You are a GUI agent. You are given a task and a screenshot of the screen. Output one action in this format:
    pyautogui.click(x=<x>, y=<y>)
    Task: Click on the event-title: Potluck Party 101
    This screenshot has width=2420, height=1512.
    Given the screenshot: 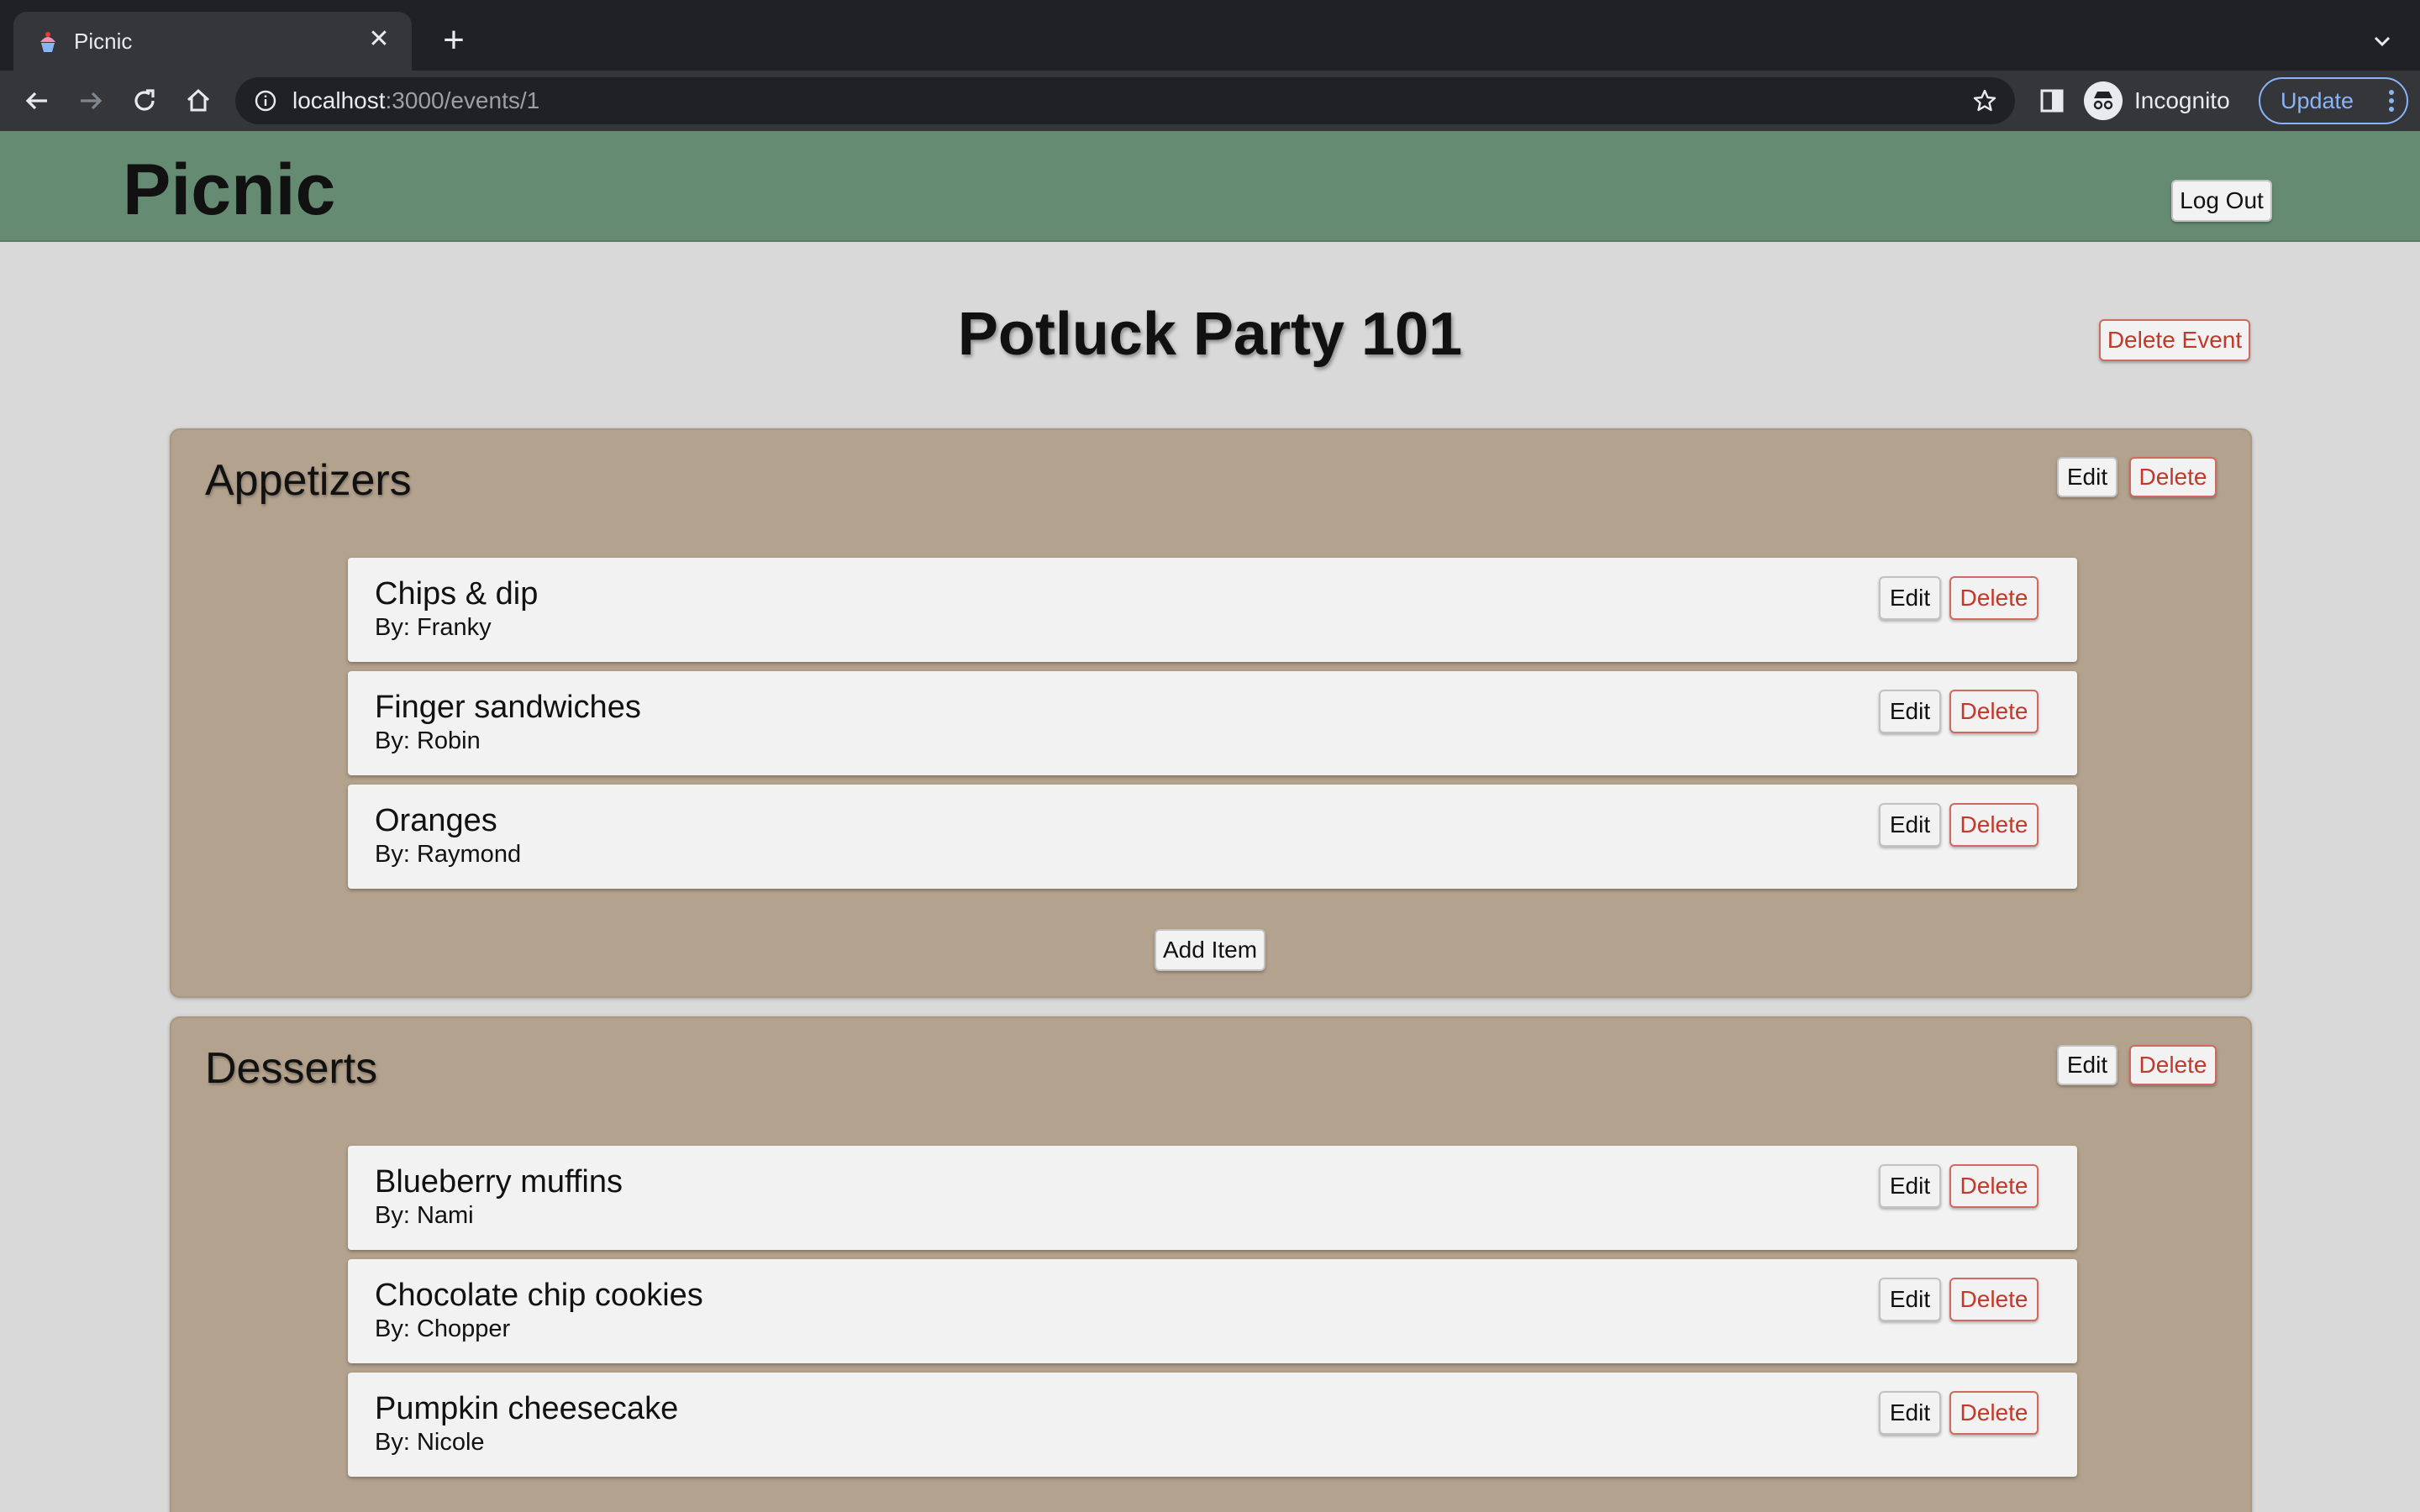 What is the action you would take?
    pyautogui.click(x=1210, y=334)
    